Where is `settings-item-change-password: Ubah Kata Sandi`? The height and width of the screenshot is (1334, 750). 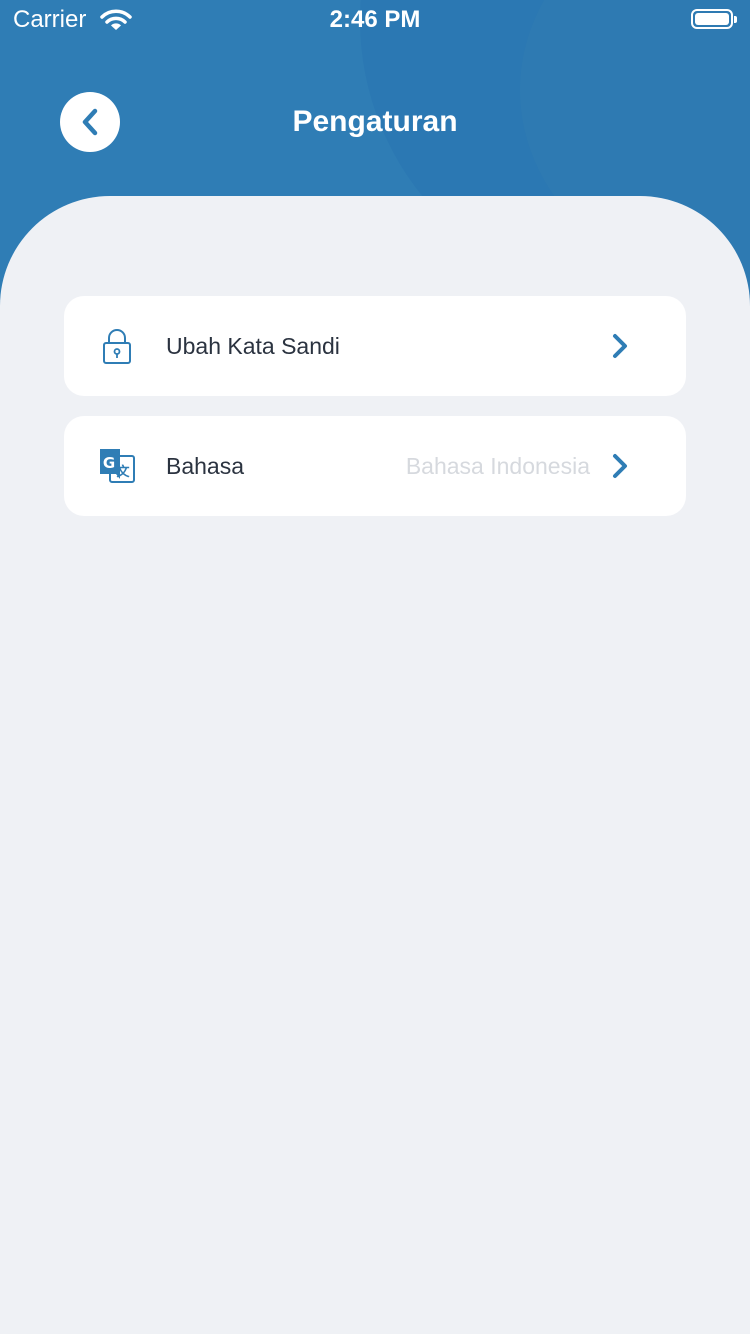
settings-item-change-password: Ubah Kata Sandi is located at coordinates (375, 346).